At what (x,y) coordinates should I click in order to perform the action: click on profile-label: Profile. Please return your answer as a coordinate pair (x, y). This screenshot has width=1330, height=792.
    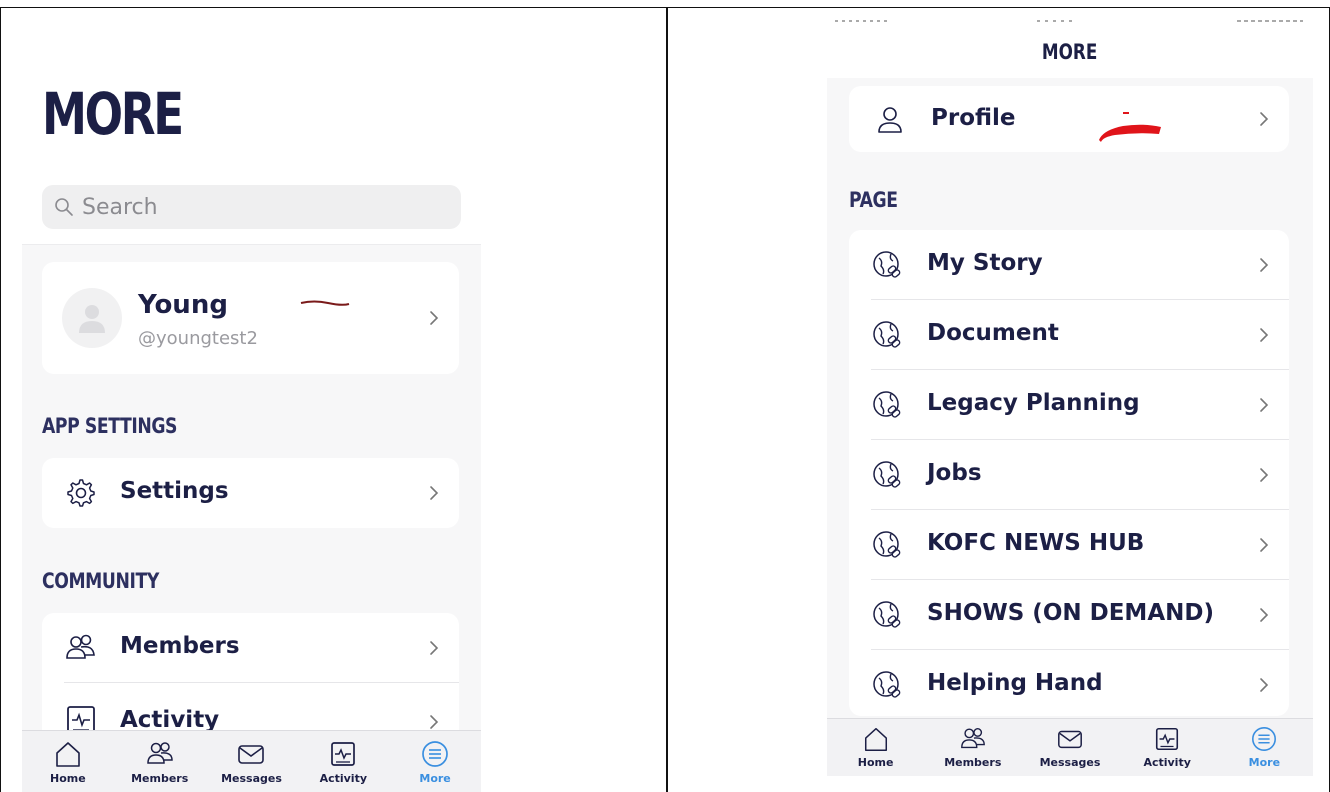
    Looking at the image, I should click on (973, 118).